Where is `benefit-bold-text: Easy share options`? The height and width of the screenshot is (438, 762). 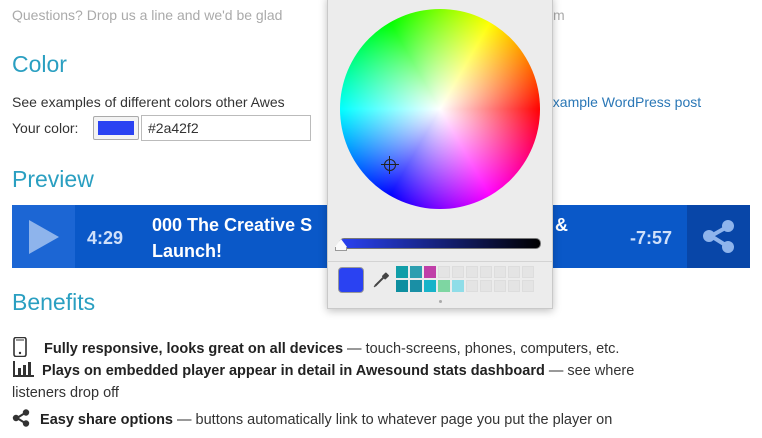 benefit-bold-text: Easy share options is located at coordinates (106, 420).